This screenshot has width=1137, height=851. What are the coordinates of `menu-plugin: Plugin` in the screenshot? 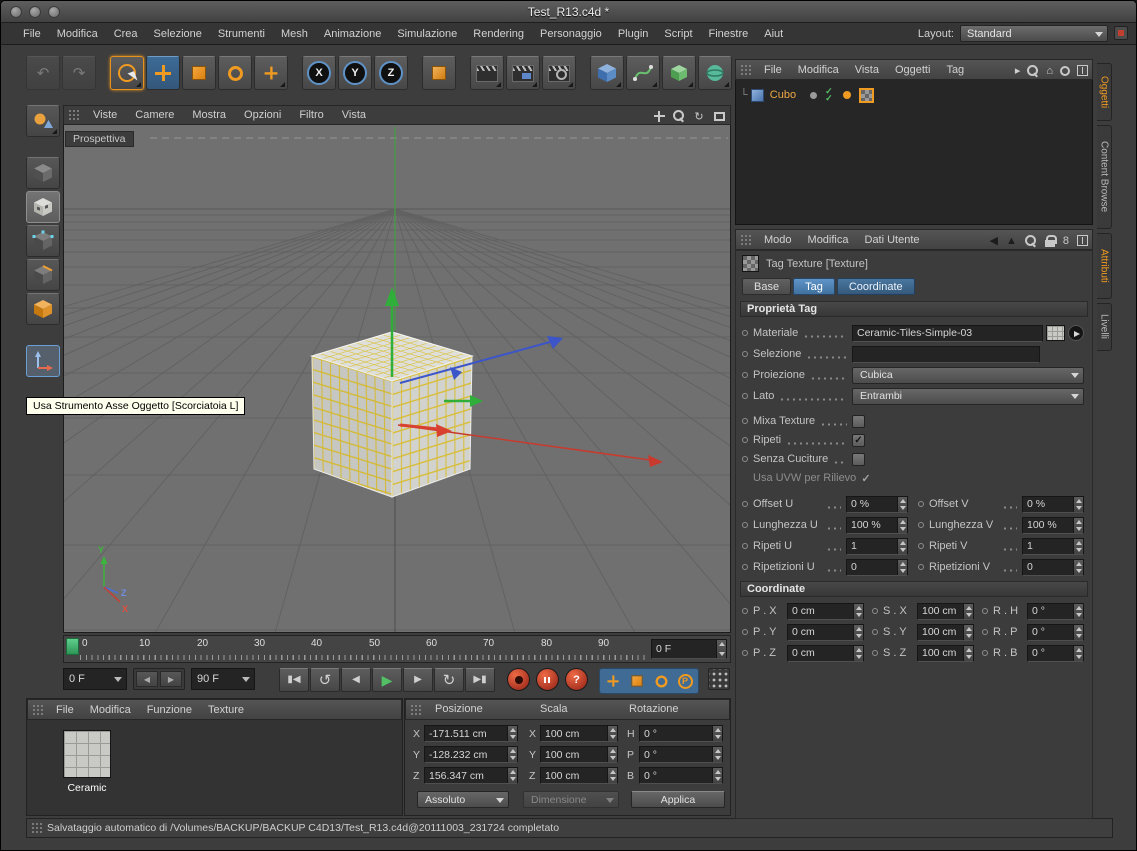 It's located at (633, 34).